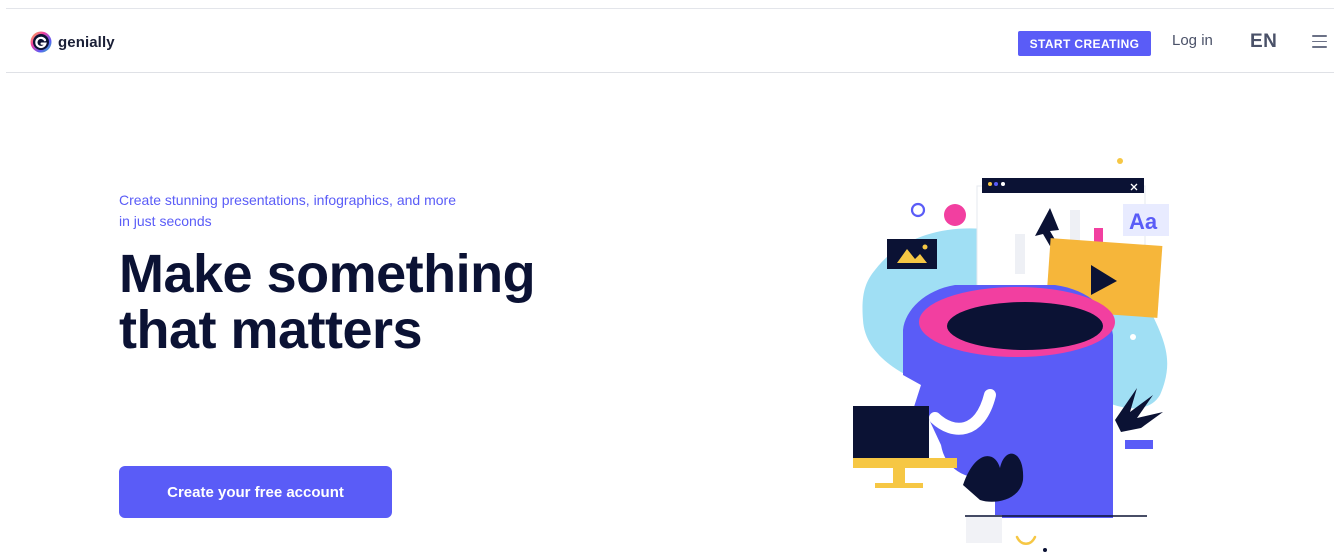 The height and width of the screenshot is (554, 1340). I want to click on font-badge-text: Aa, so click(1143, 221).